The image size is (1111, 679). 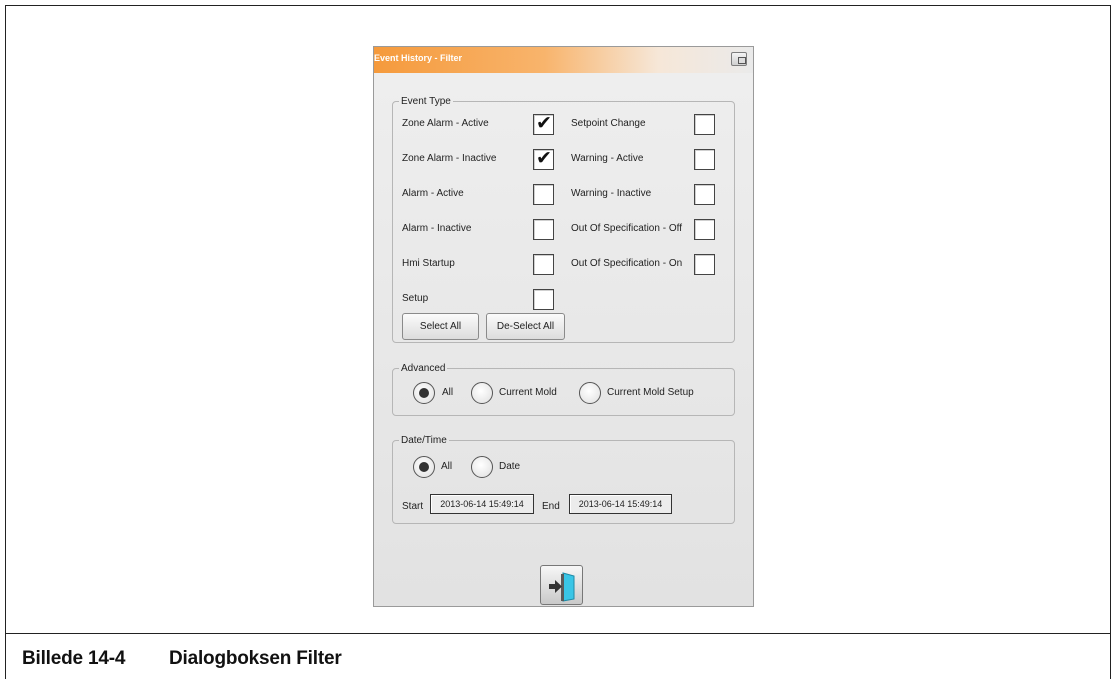 What do you see at coordinates (418, 58) in the screenshot?
I see `dialog-title: Event History - Filter` at bounding box center [418, 58].